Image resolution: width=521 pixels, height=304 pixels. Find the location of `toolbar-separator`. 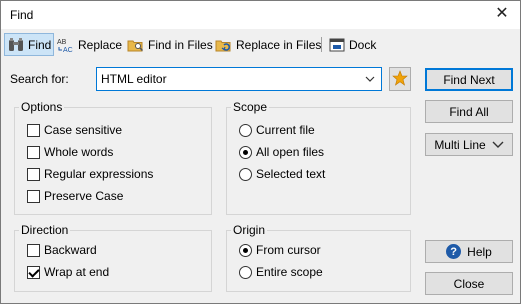

toolbar-separator is located at coordinates (321, 44).